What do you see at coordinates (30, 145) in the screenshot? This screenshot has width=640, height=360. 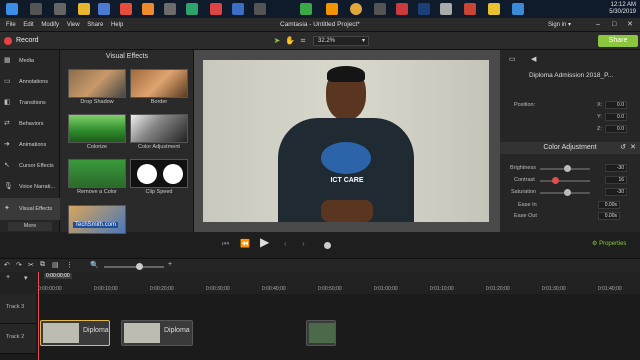 I see `sidebar-item-animations: ➜ Animations` at bounding box center [30, 145].